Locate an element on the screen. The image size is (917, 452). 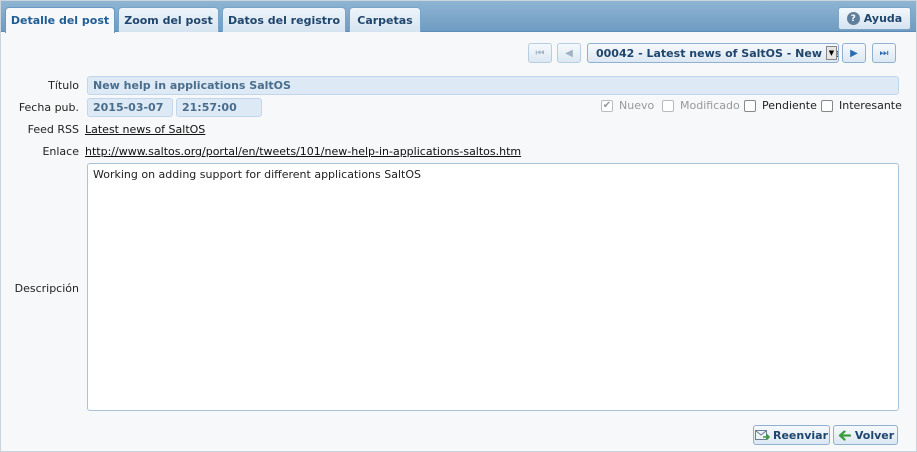
prev-page-button: ◀ is located at coordinates (569, 53).